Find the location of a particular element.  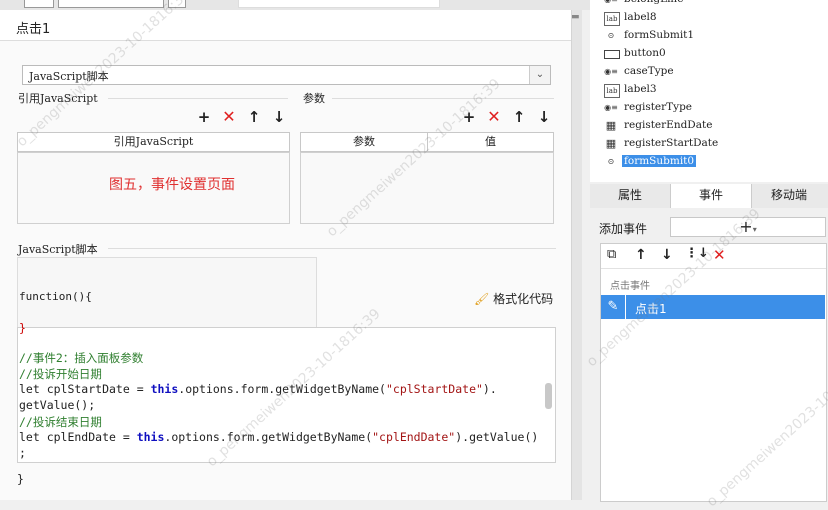

value-column-header: 值 is located at coordinates (490, 141).